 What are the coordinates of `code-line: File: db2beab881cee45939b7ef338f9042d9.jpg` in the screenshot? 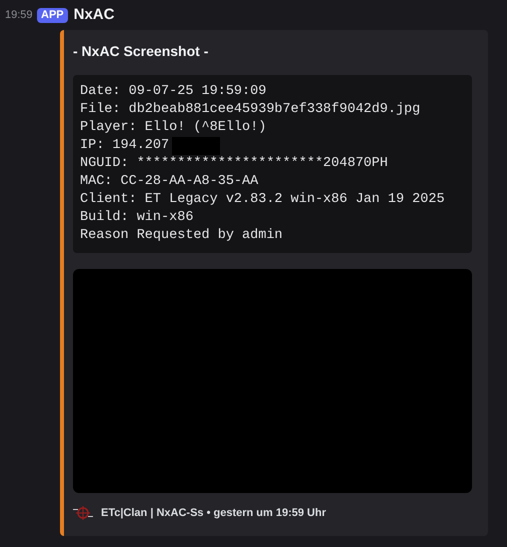 It's located at (250, 109).